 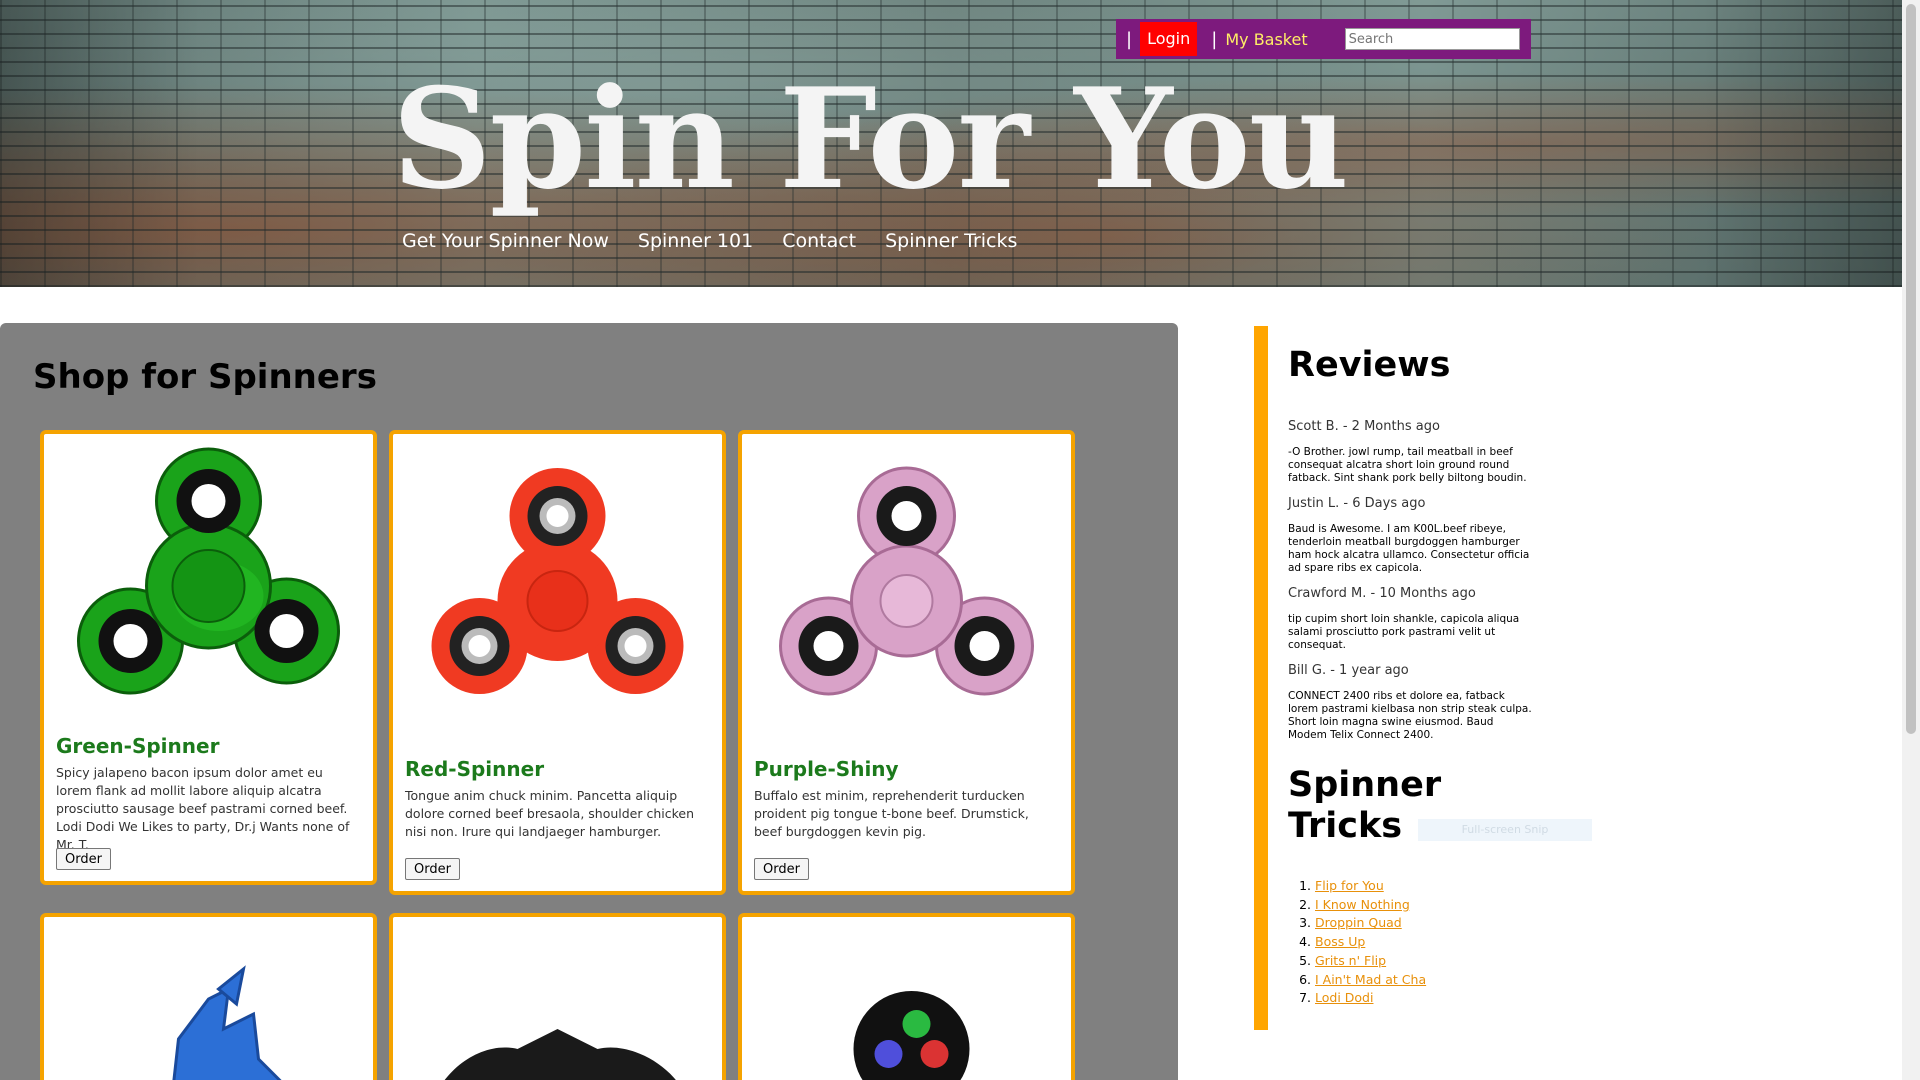 I want to click on nav-get-spinner: Get Your Spinner Now, so click(x=505, y=241).